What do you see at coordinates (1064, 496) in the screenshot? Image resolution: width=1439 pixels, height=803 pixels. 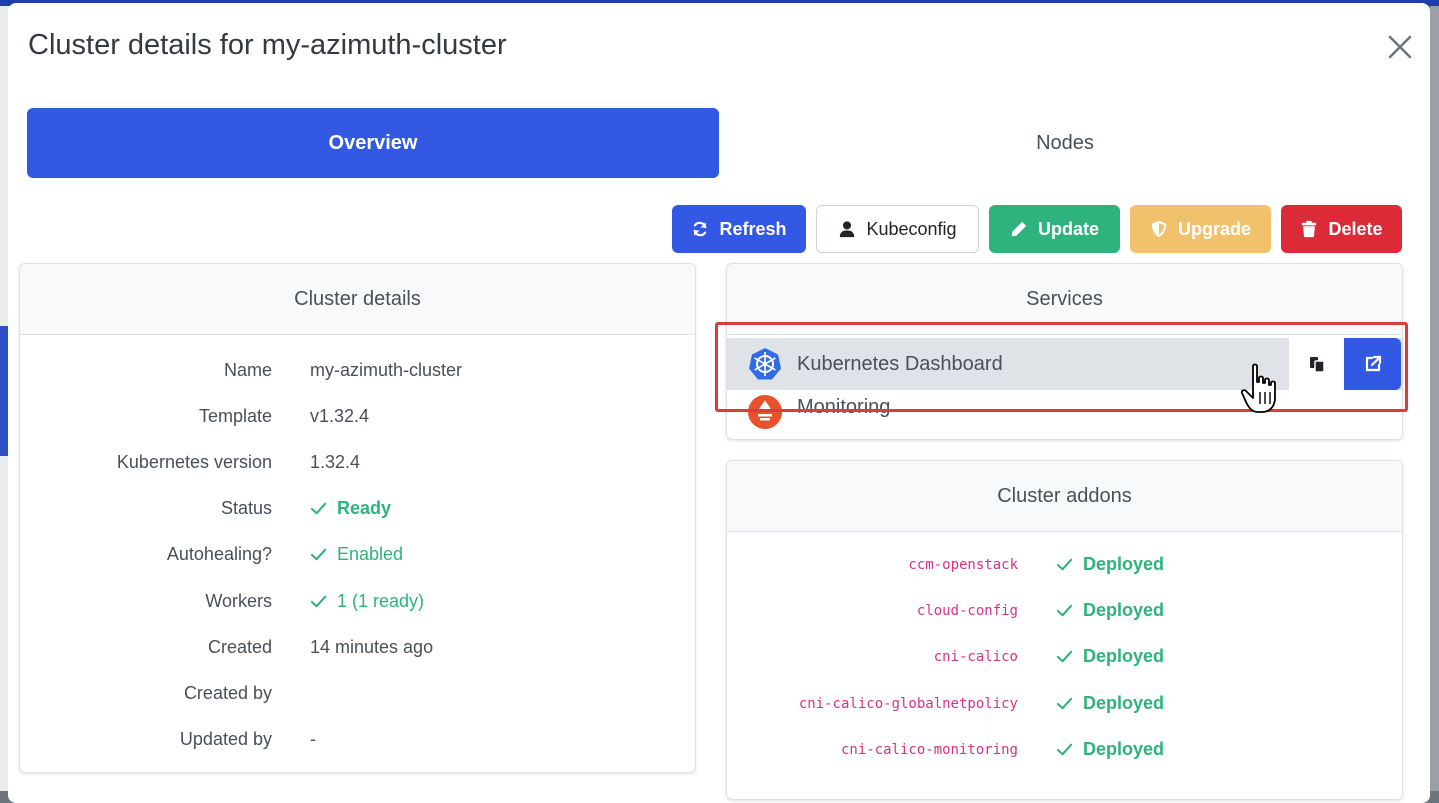 I see `cluster-addons-header: Cluster addons` at bounding box center [1064, 496].